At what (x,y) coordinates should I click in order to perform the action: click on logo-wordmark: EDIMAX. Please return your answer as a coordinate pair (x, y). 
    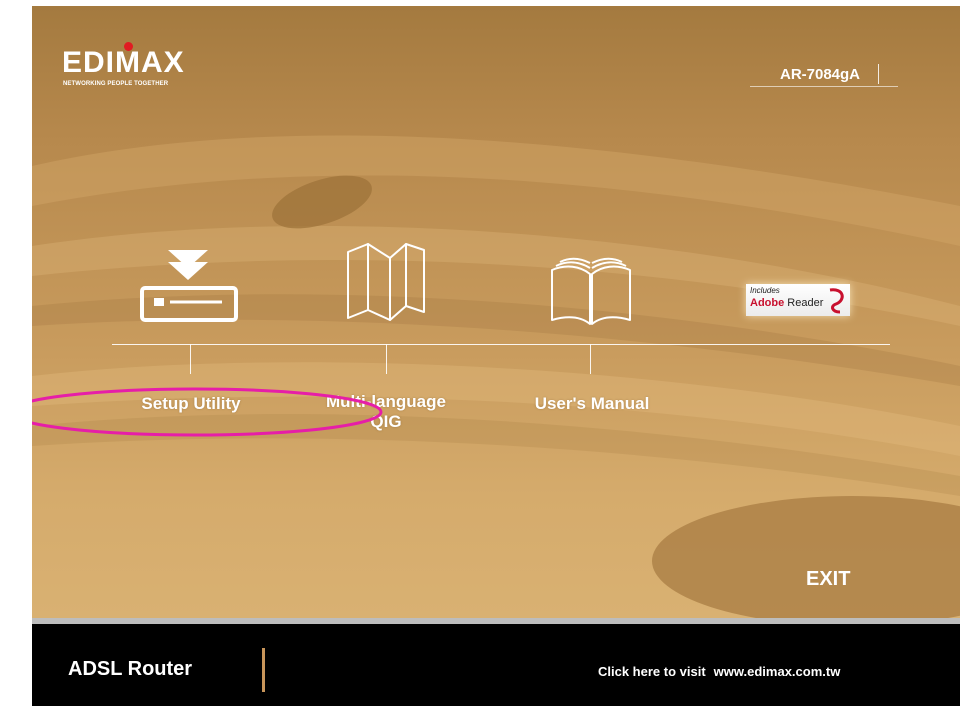
    Looking at the image, I should click on (123, 62).